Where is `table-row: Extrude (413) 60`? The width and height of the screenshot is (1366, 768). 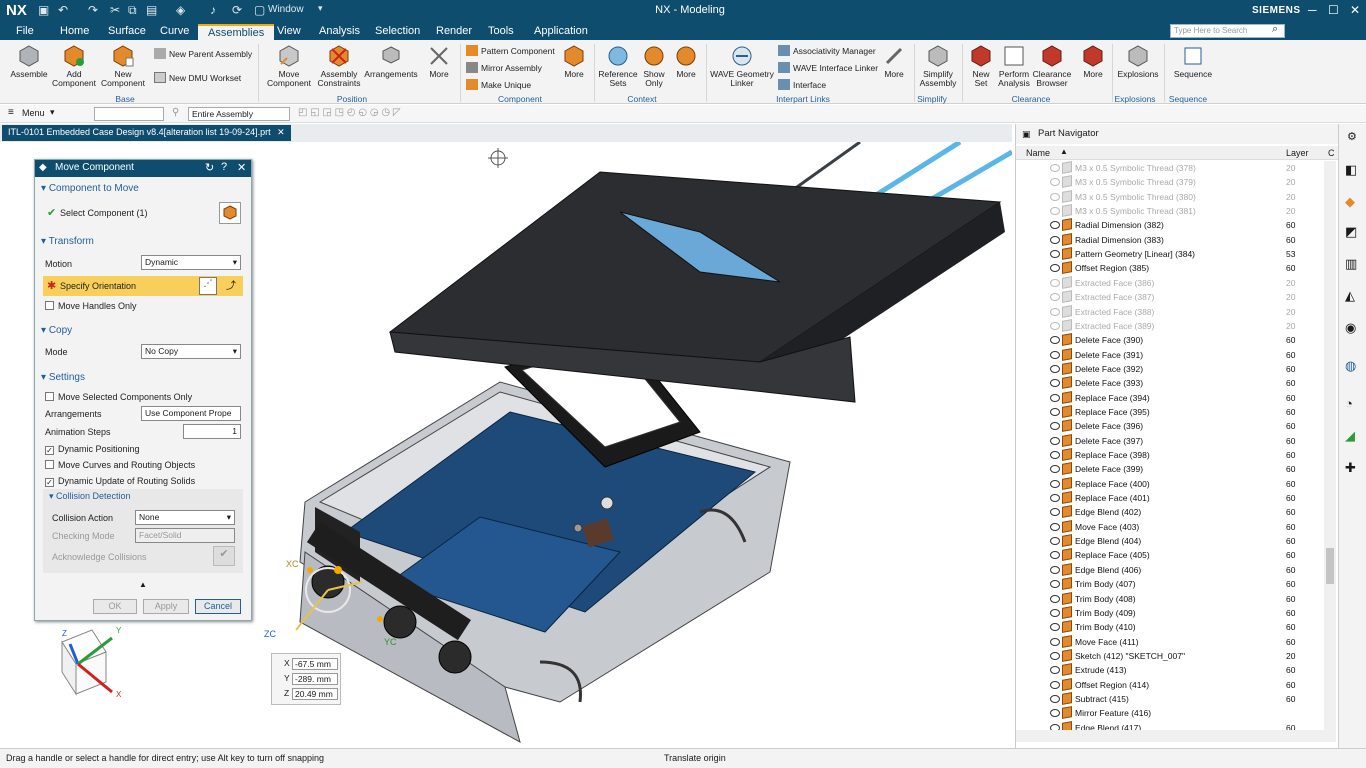 table-row: Extrude (413) 60 is located at coordinates (1171, 670).